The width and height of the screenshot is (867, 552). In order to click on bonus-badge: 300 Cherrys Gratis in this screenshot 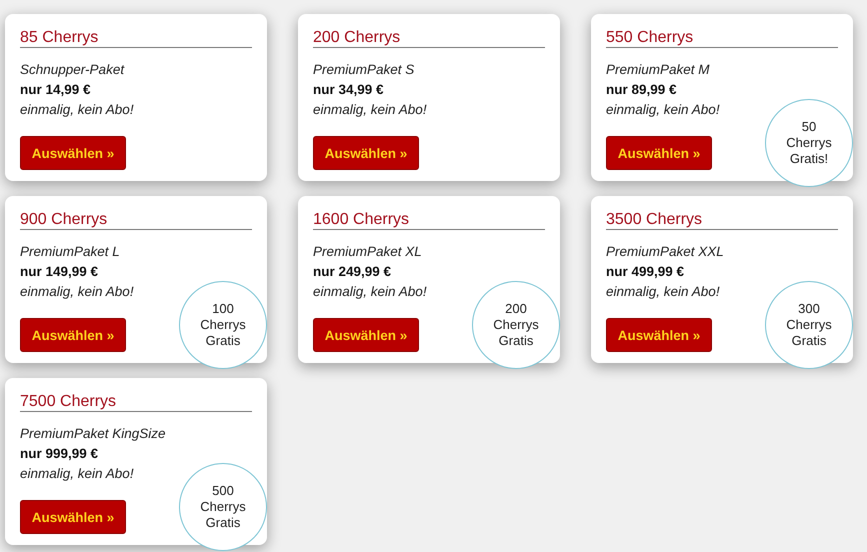, I will do `click(809, 325)`.